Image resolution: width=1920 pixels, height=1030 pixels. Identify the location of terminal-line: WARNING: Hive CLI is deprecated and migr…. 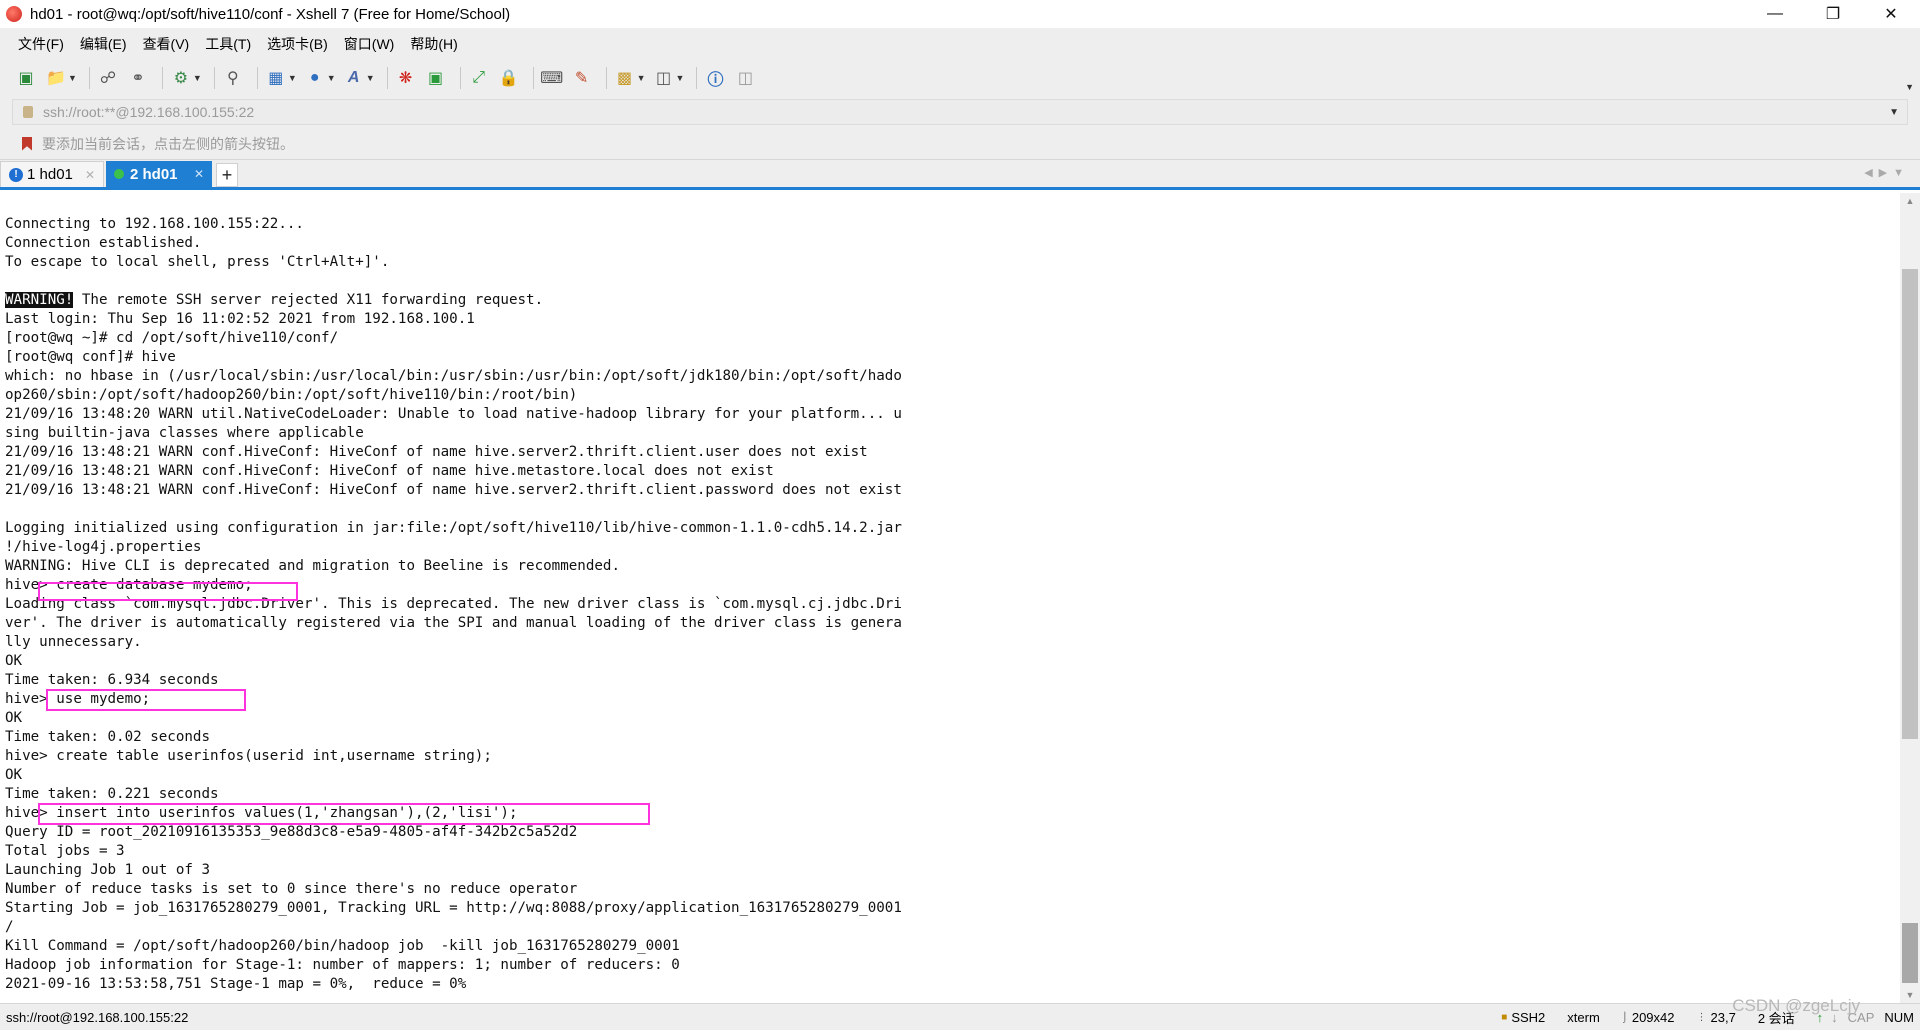
(312, 566).